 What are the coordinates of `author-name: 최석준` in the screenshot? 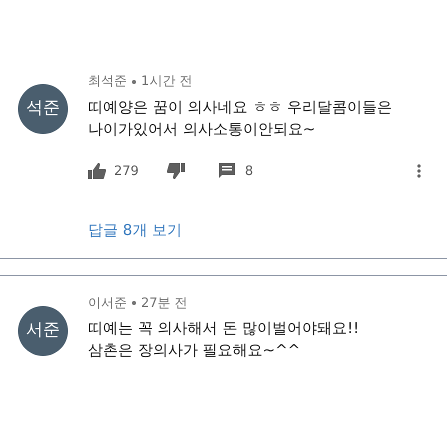 It's located at (107, 82).